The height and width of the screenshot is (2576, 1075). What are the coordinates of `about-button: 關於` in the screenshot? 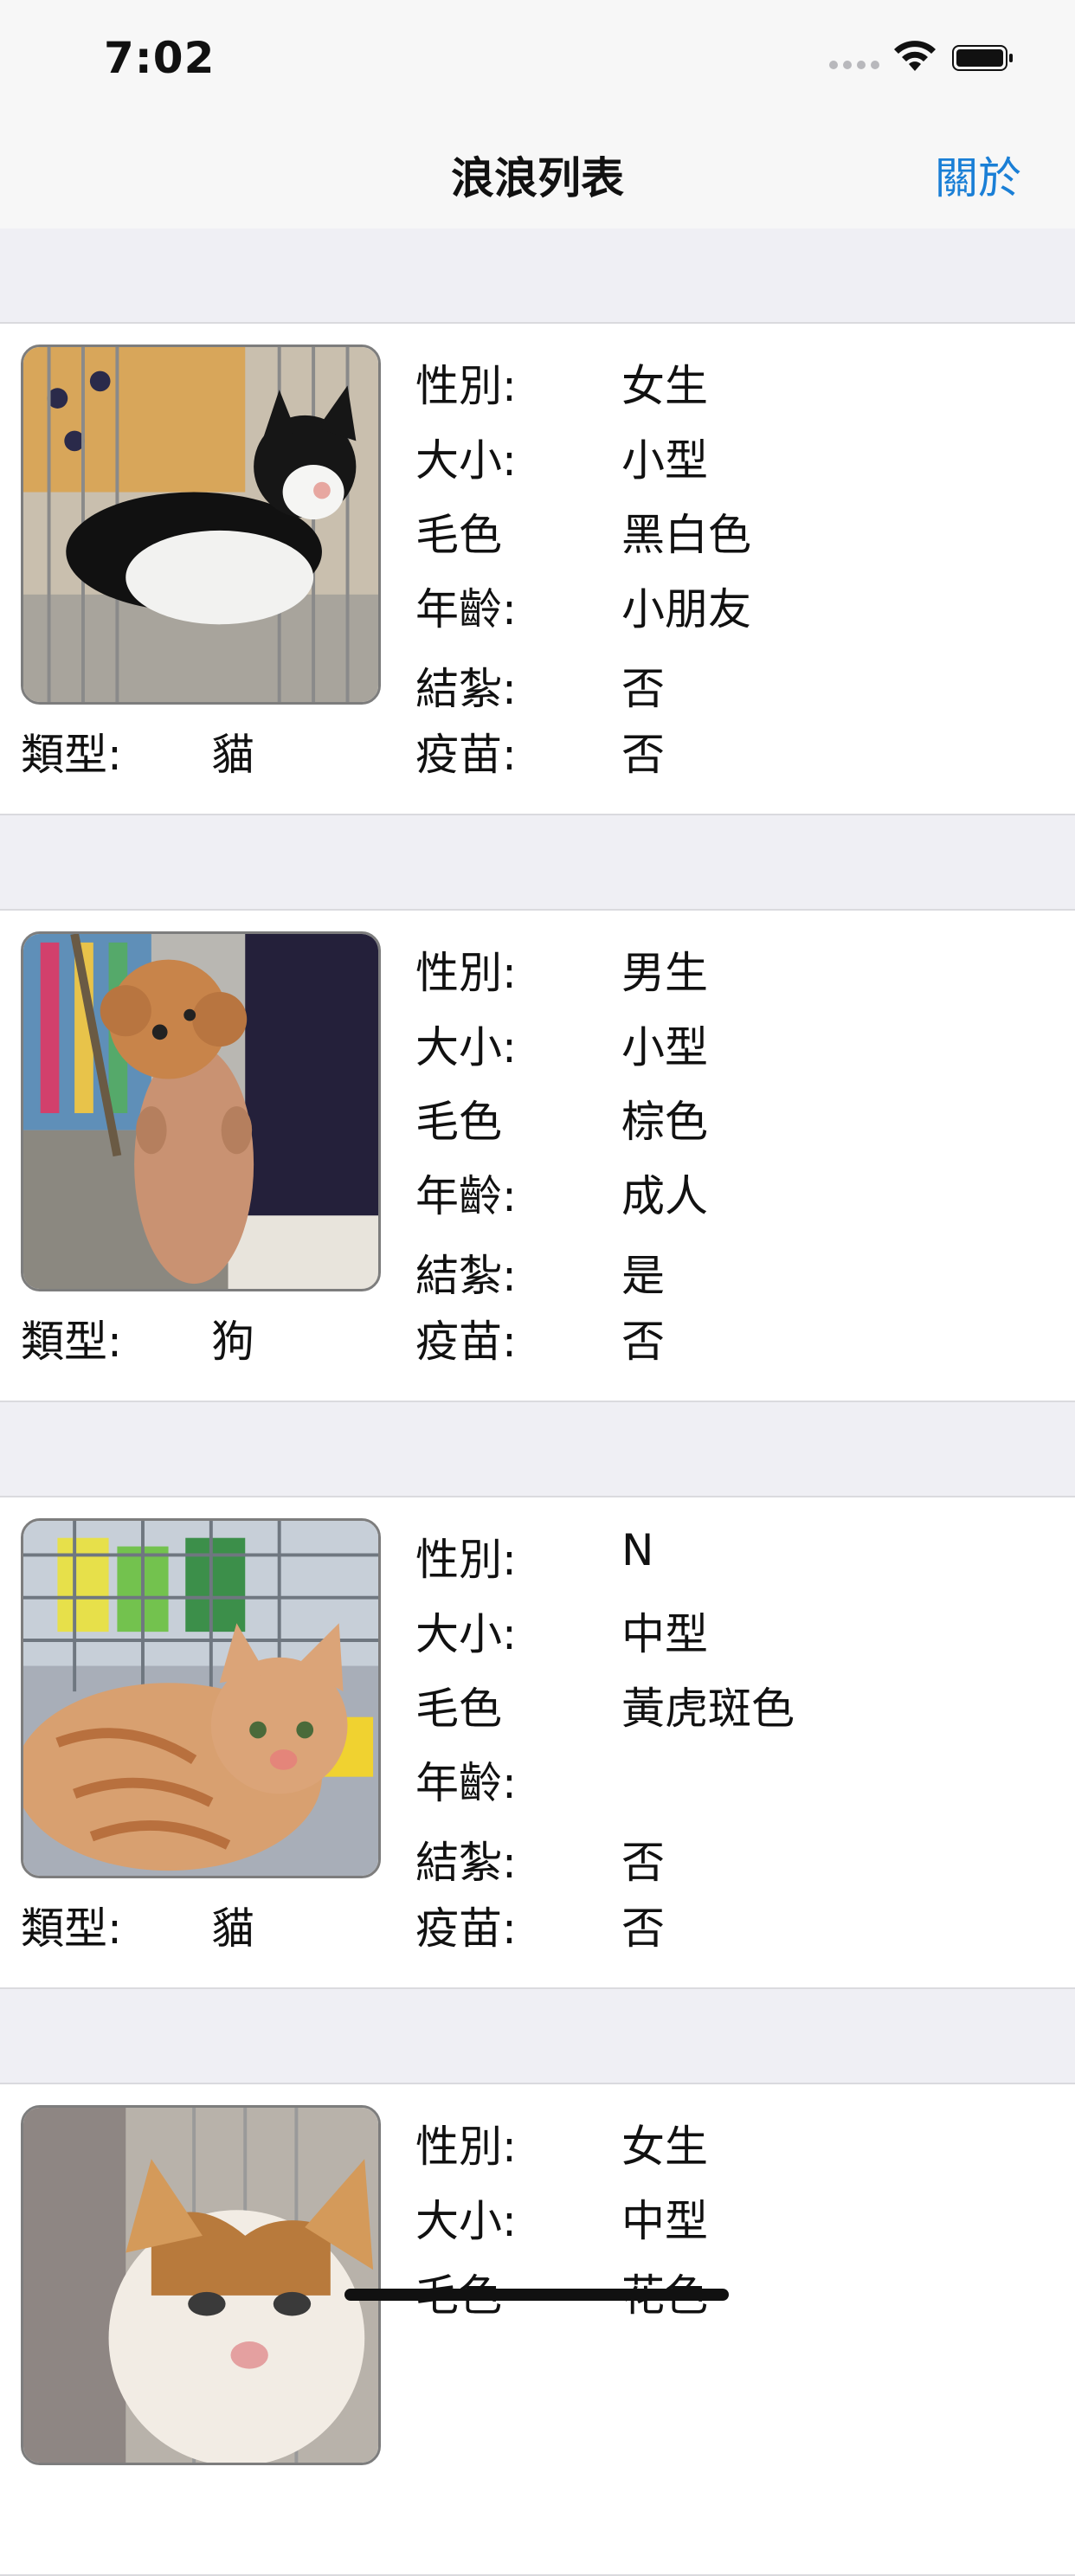 It's located at (978, 175).